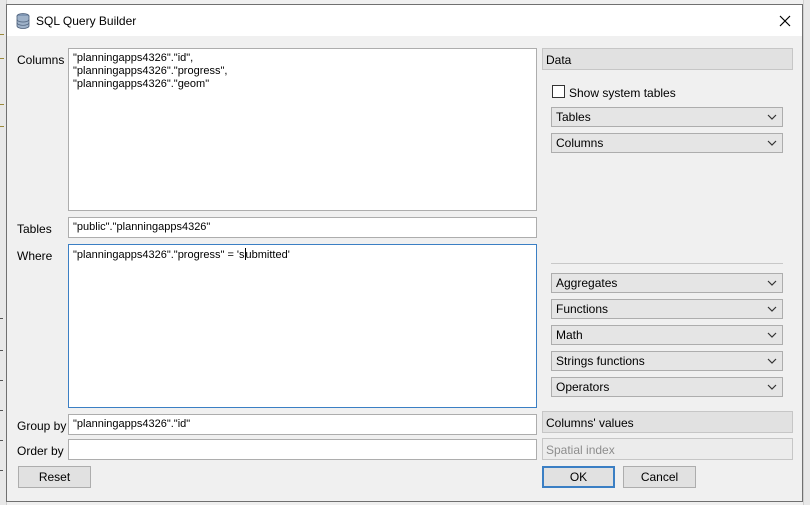 The height and width of the screenshot is (505, 810). I want to click on groupby-label: Group by, so click(42, 426).